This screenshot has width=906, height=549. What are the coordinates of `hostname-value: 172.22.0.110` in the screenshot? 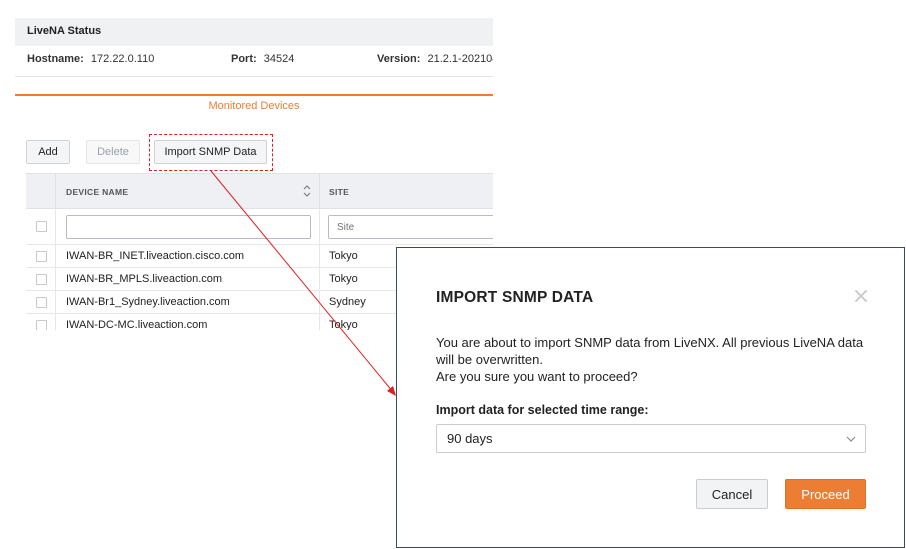 It's located at (122, 59).